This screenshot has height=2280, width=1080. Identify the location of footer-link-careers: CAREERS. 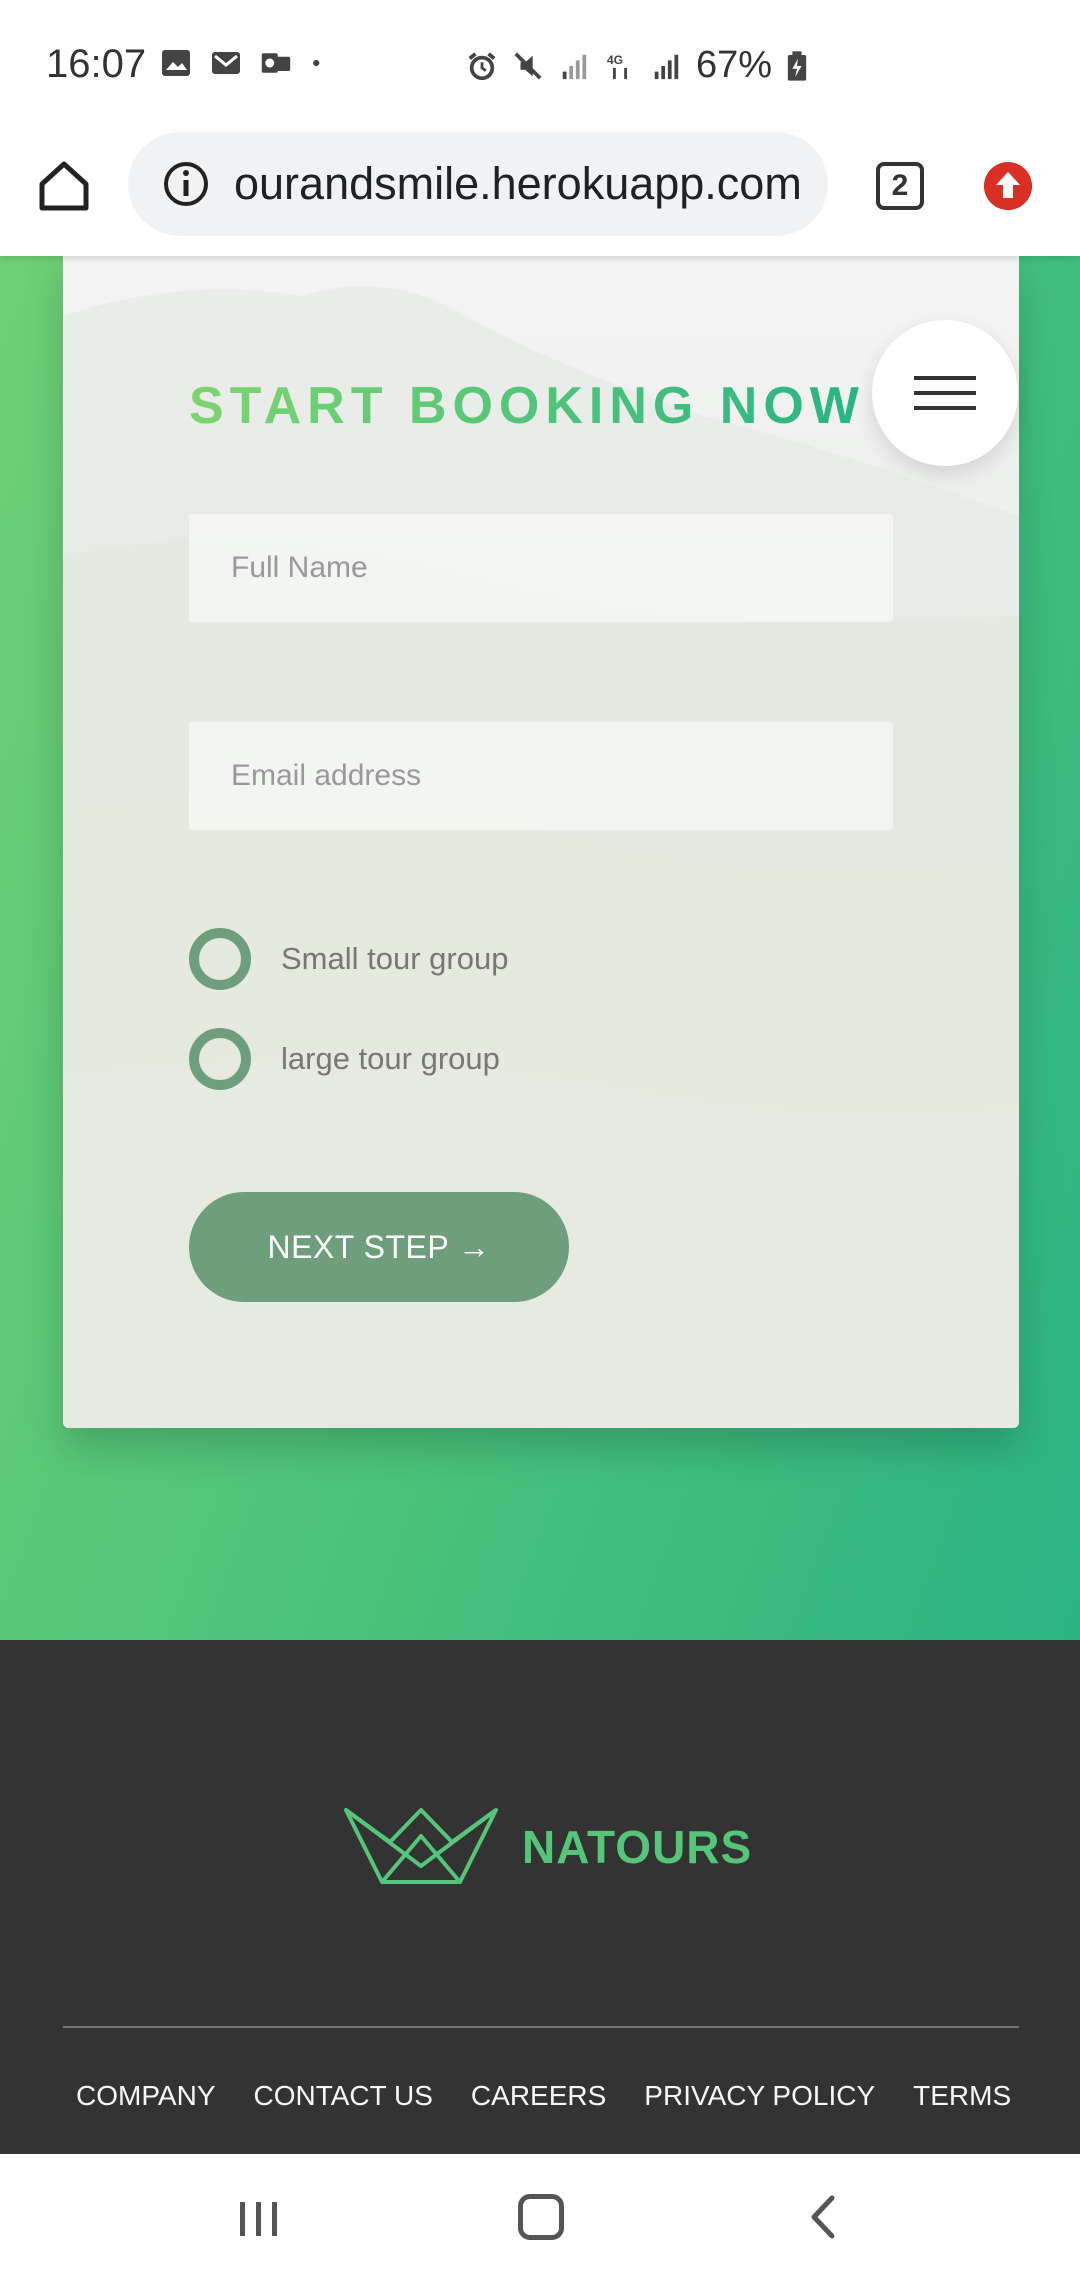
(538, 2096).